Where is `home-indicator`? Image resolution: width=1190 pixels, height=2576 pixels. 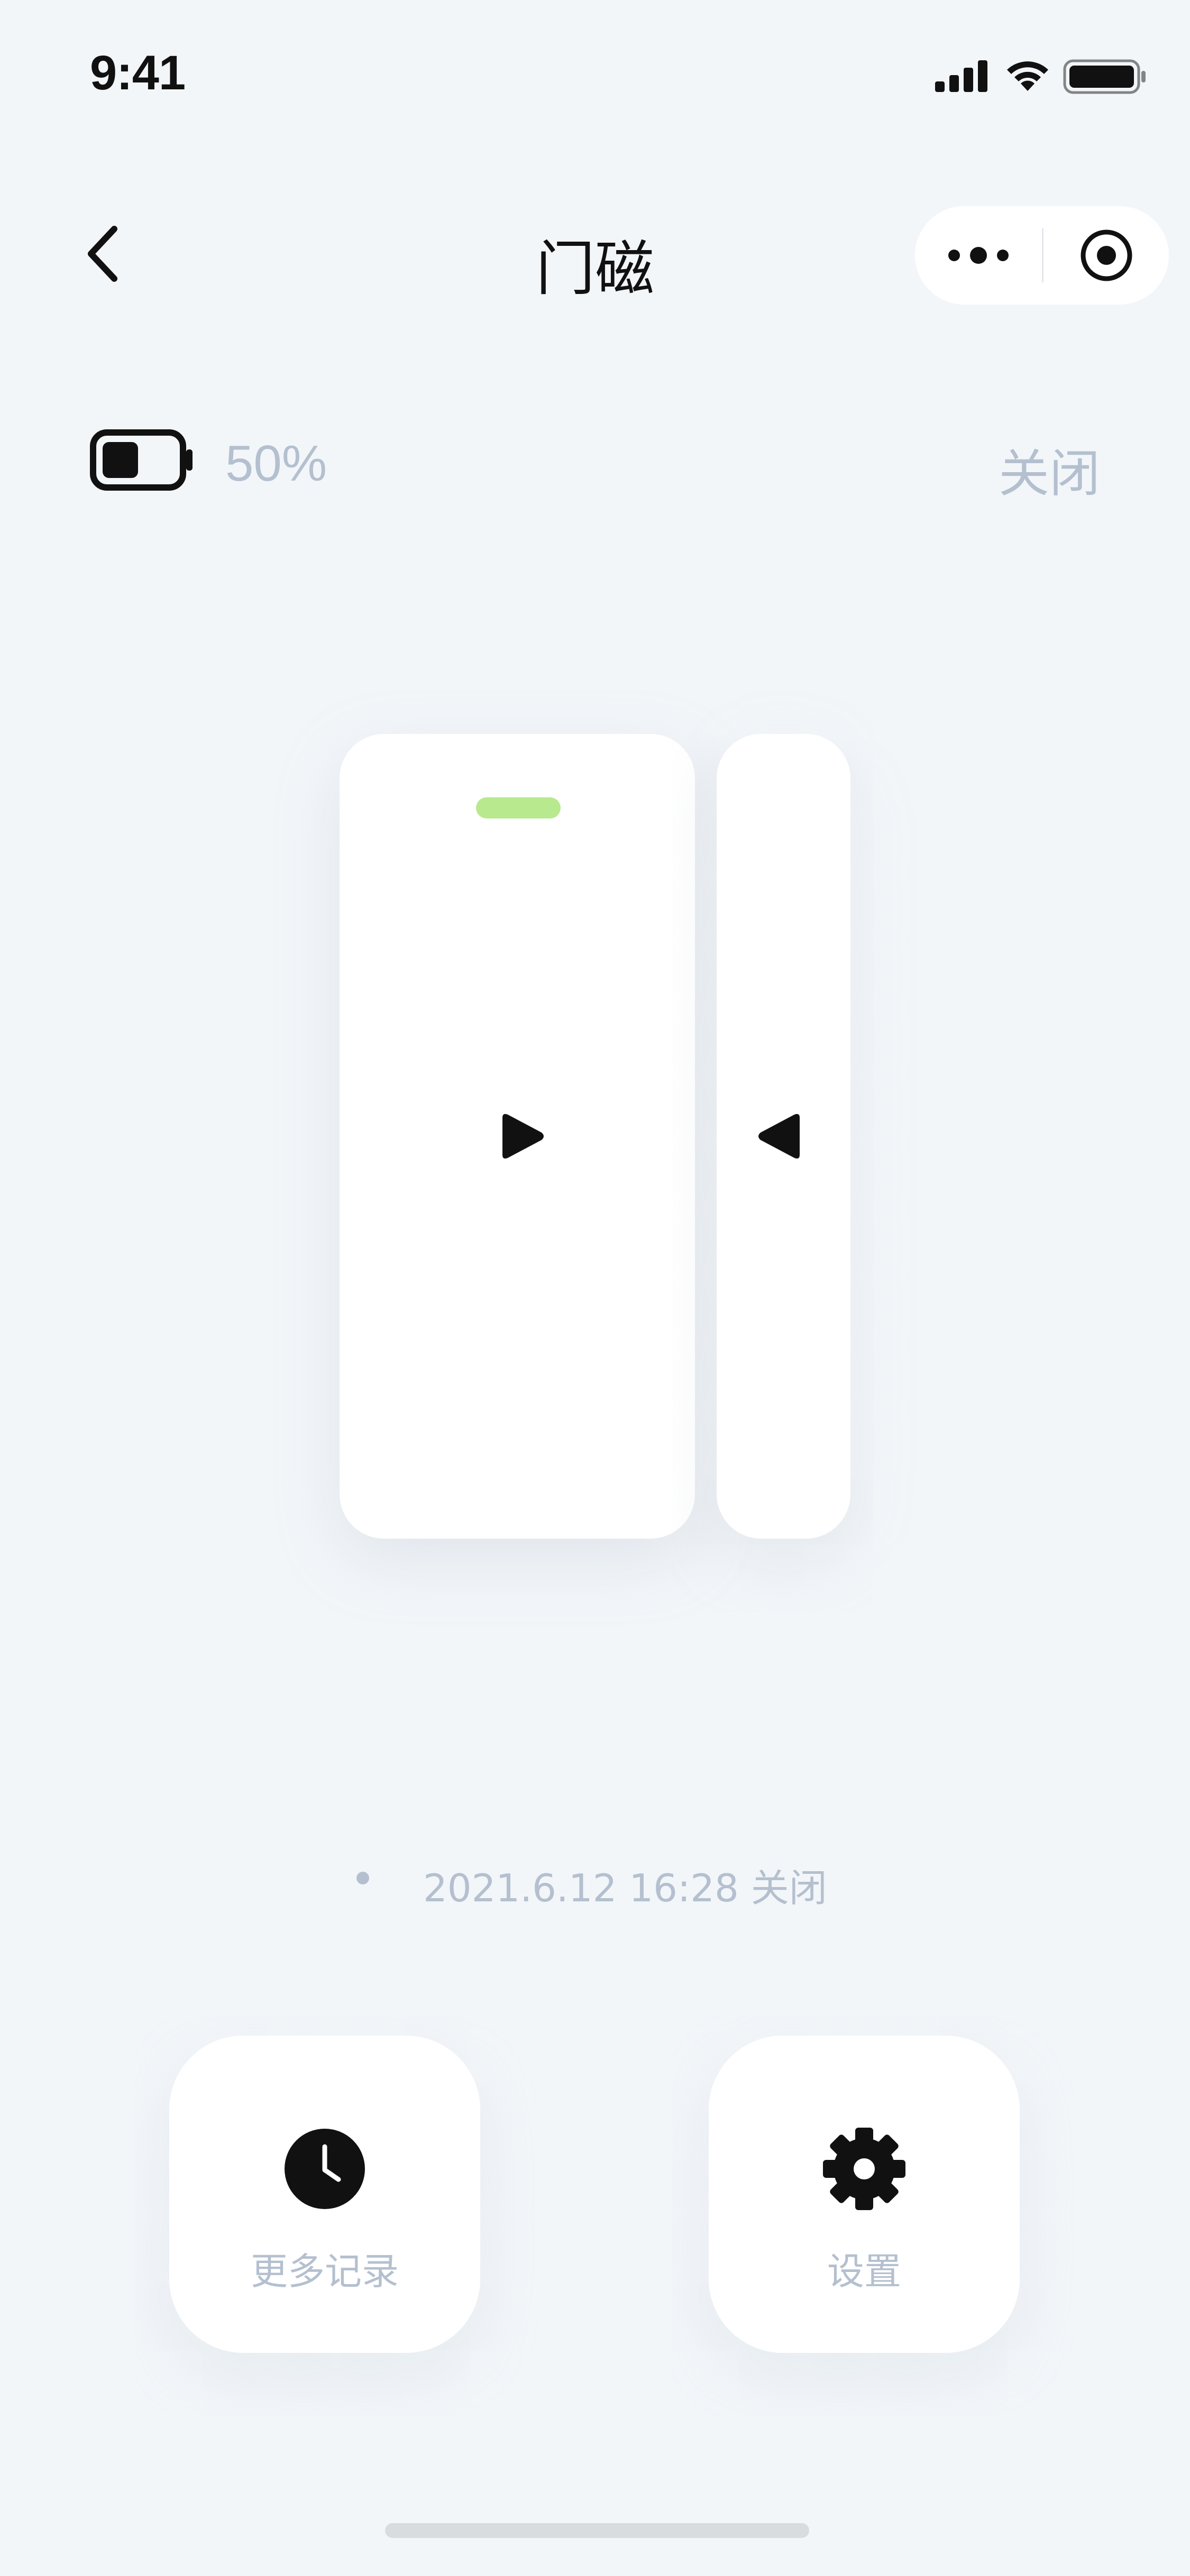 home-indicator is located at coordinates (597, 2530).